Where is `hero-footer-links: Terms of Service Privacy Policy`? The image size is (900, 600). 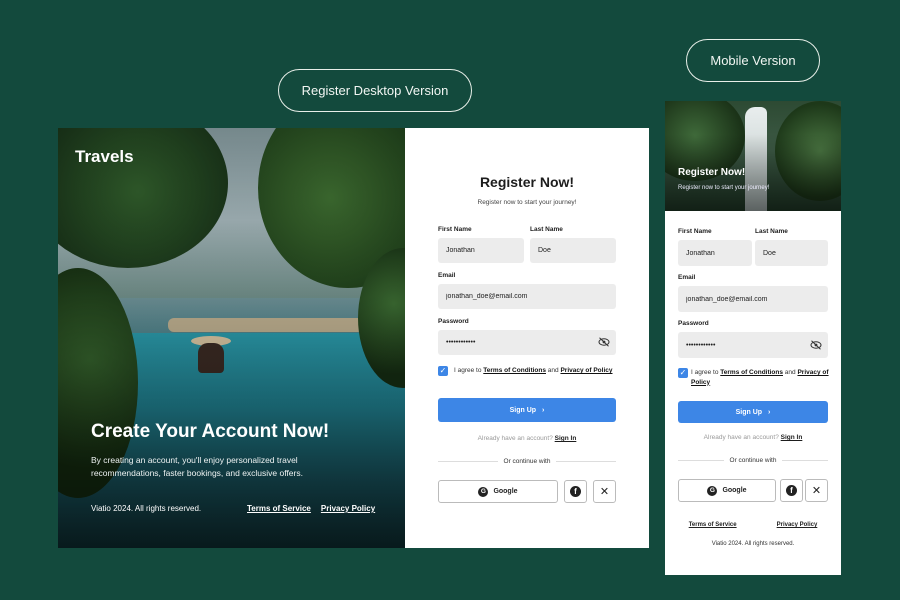 hero-footer-links: Terms of Service Privacy Policy is located at coordinates (311, 508).